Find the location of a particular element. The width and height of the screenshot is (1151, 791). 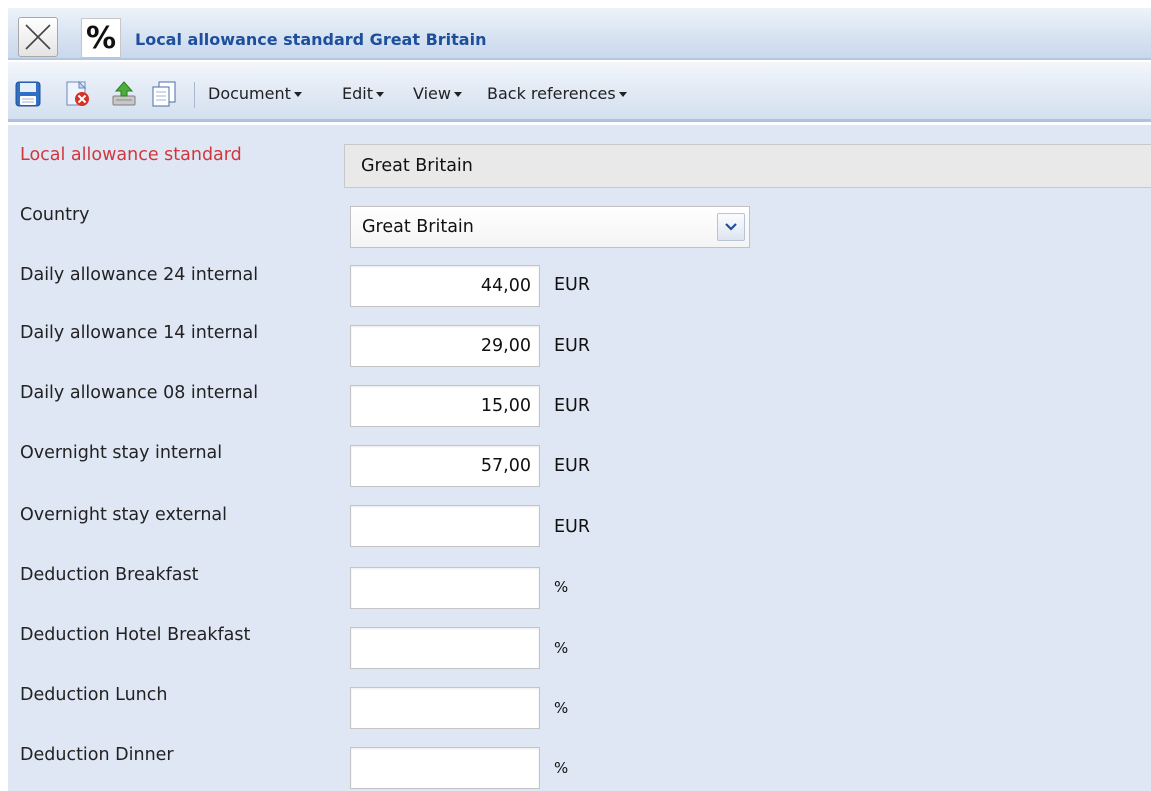

overnight-external-label: Overnight stay external is located at coordinates (123, 515).